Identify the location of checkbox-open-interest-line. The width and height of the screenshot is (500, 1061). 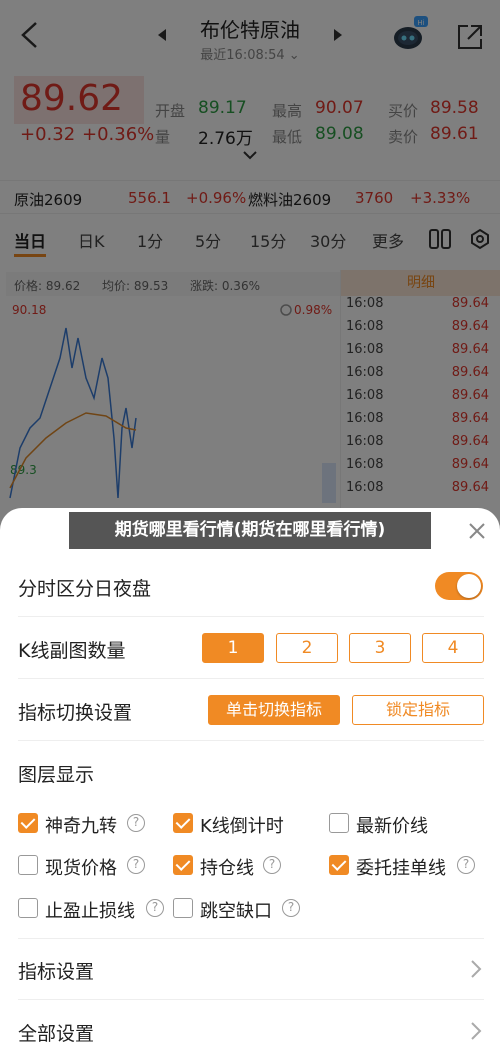
(183, 865).